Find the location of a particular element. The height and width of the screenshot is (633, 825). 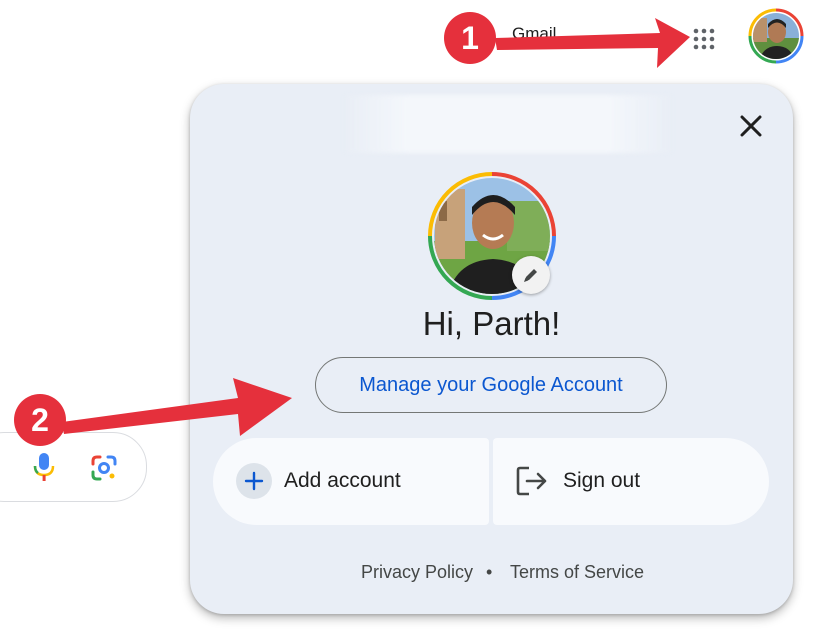

manage-account-button: Manage your Google Account is located at coordinates (491, 385).